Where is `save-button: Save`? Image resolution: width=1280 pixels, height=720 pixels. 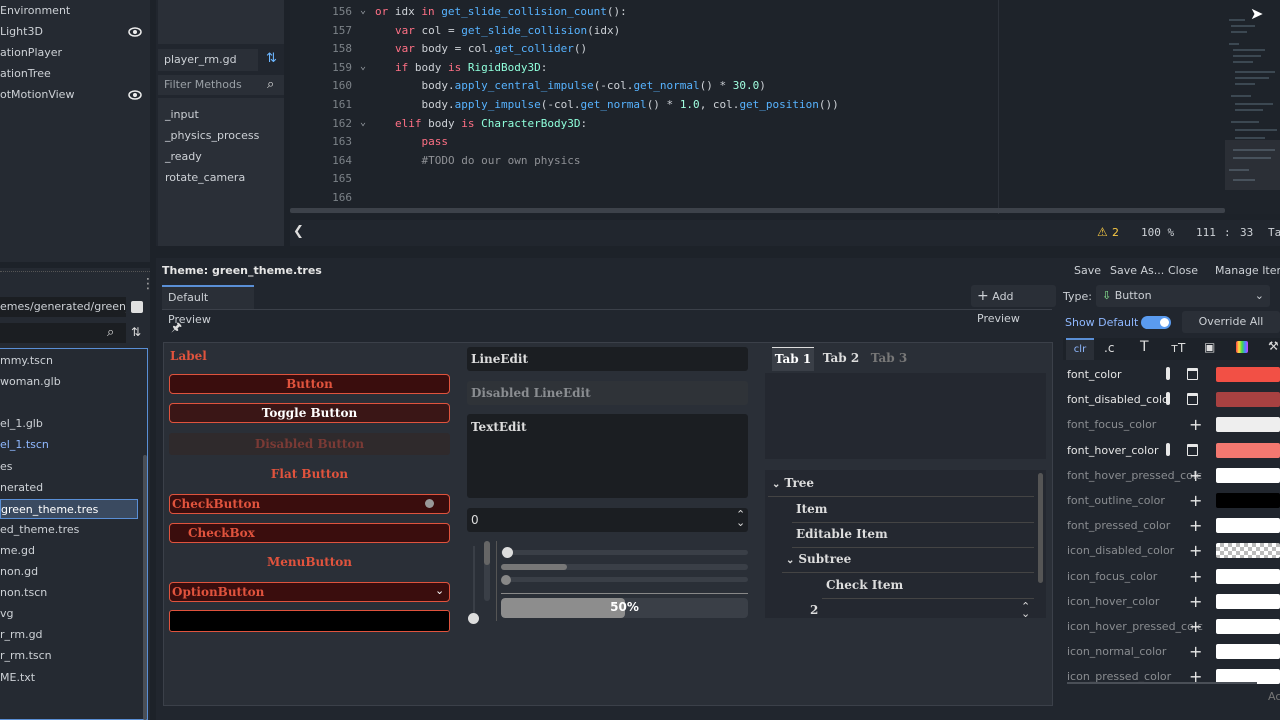 save-button: Save is located at coordinates (1087, 270).